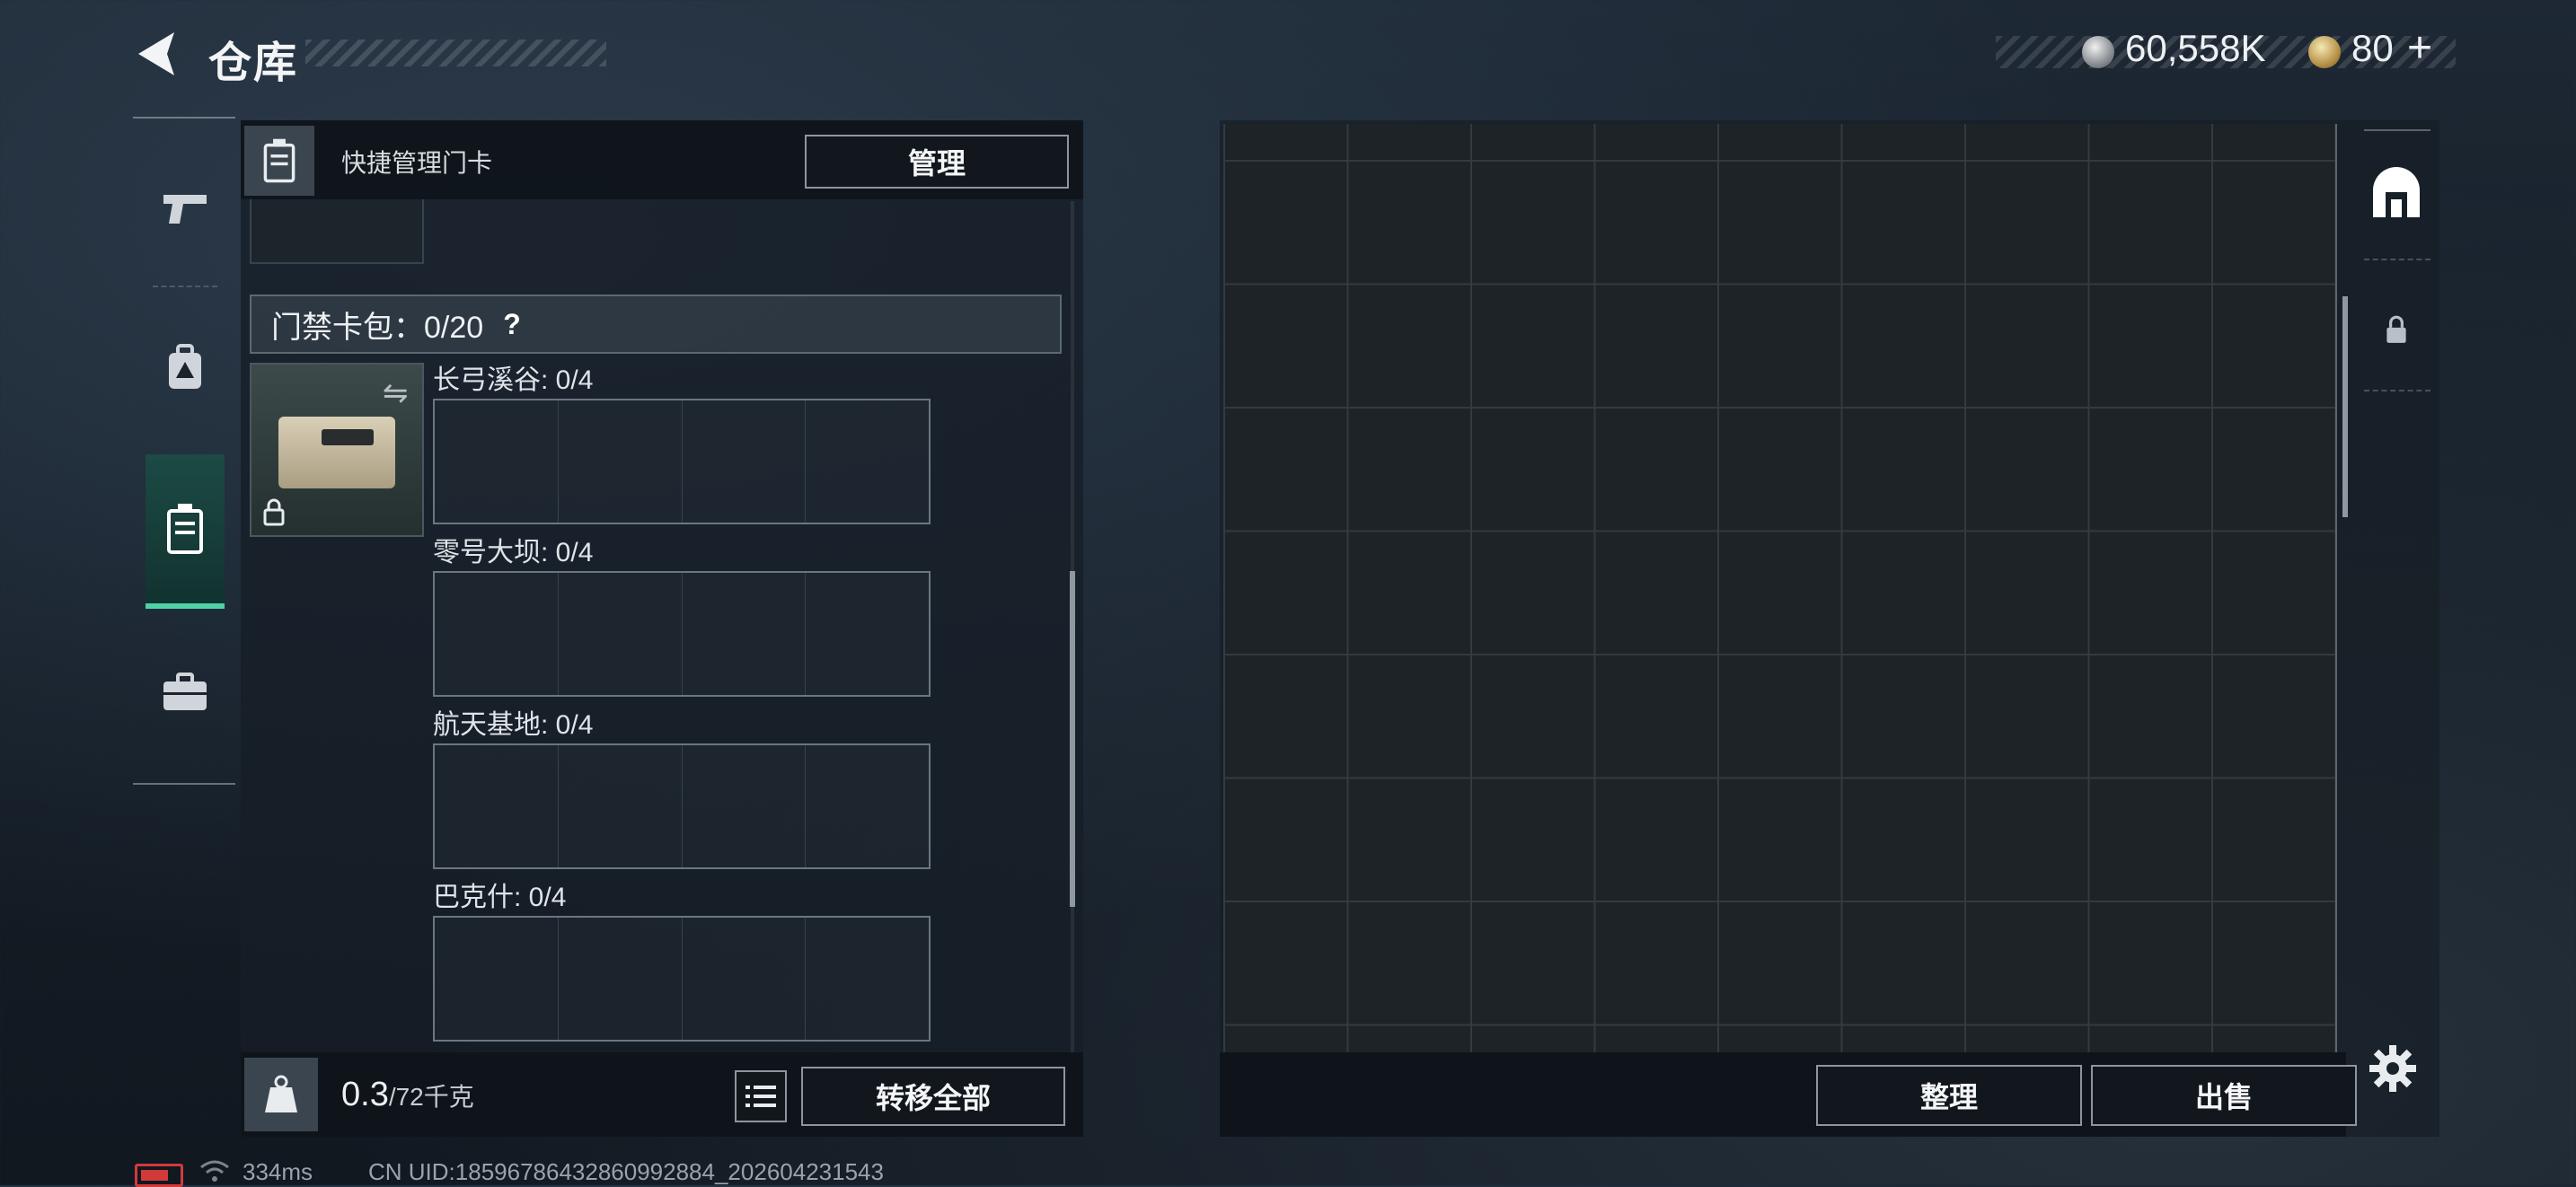 The width and height of the screenshot is (2576, 1187). What do you see at coordinates (626, 1171) in the screenshot?
I see `user-uid: CN UID:18596786432860992884_202604231543` at bounding box center [626, 1171].